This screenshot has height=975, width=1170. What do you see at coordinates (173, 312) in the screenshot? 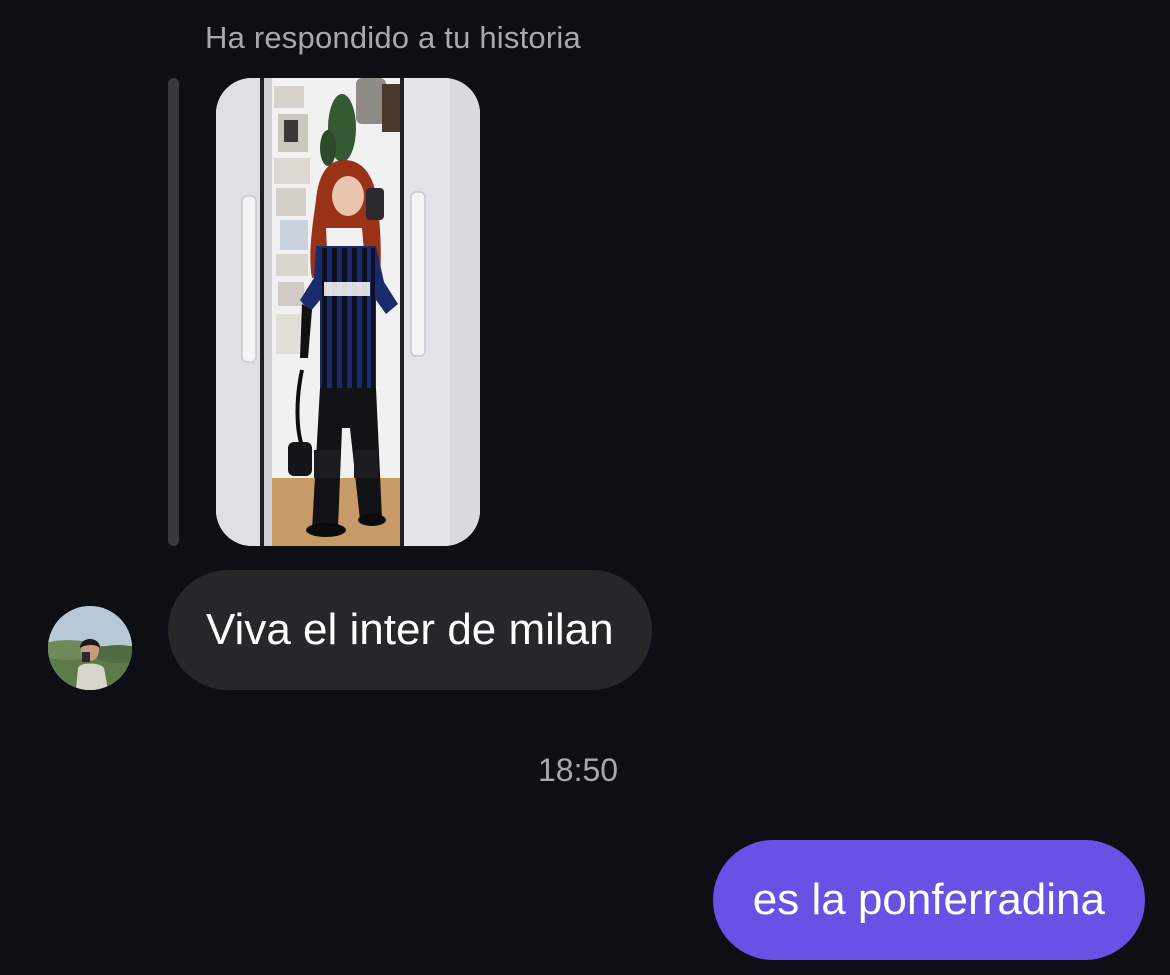
I see `story-quote-bar` at bounding box center [173, 312].